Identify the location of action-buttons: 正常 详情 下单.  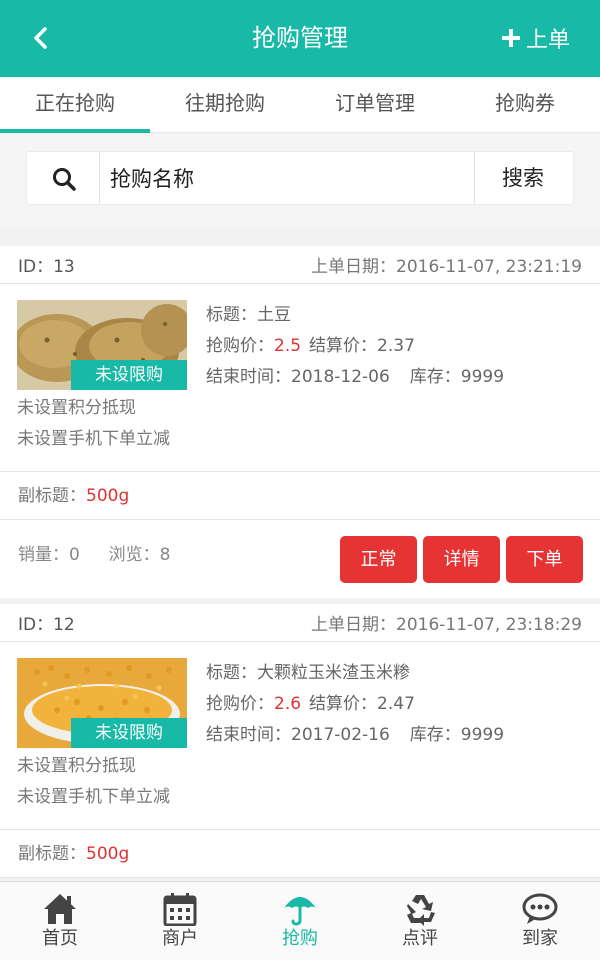
(461, 559).